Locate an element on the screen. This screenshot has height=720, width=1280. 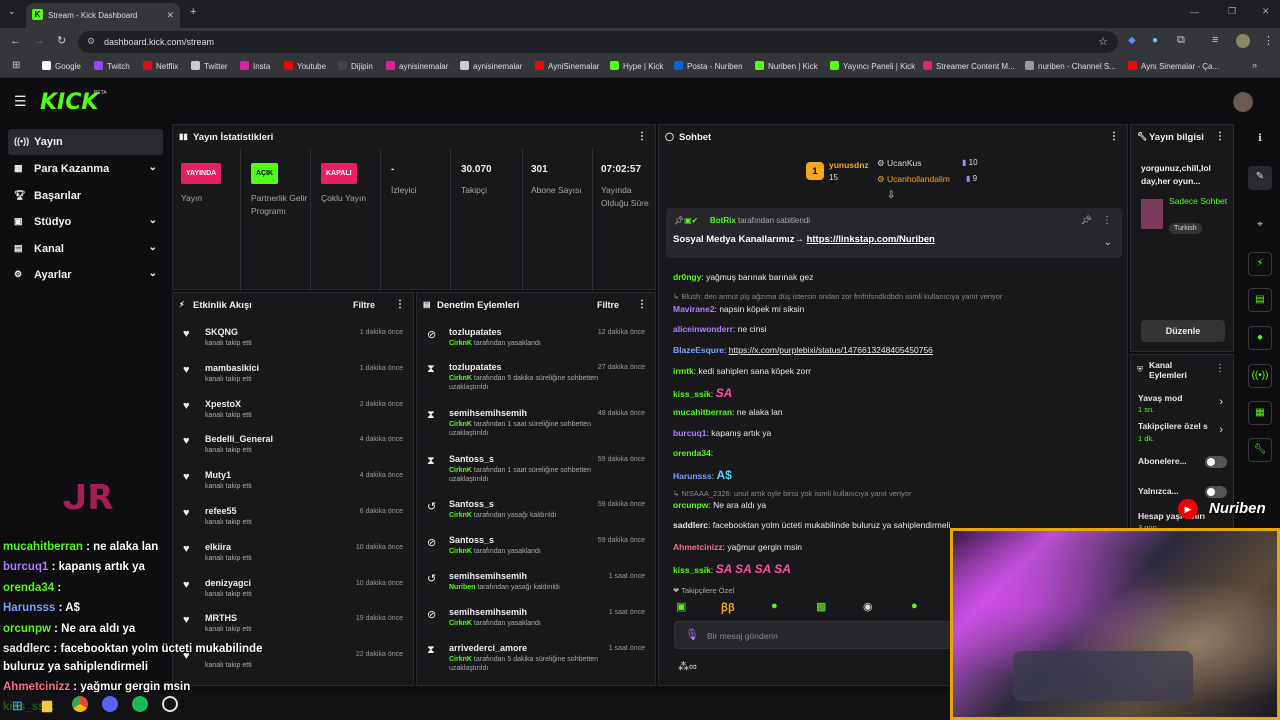
more-bookmarks-icon: » is located at coordinates (1254, 65).